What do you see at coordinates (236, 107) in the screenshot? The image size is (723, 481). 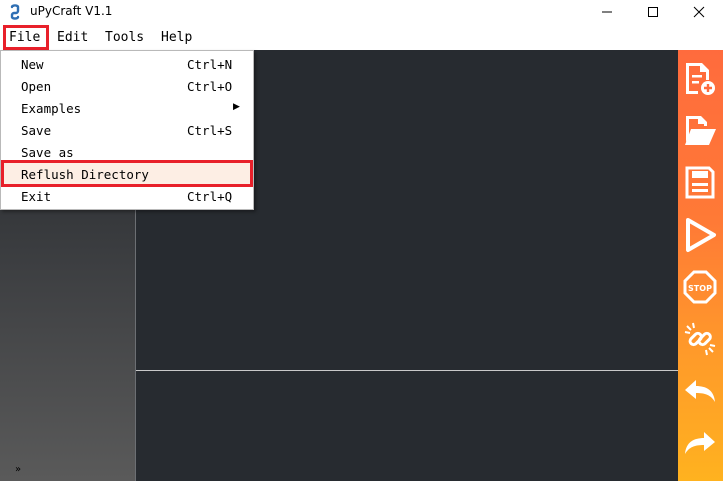 I see `chevron-right-icon: ▶` at bounding box center [236, 107].